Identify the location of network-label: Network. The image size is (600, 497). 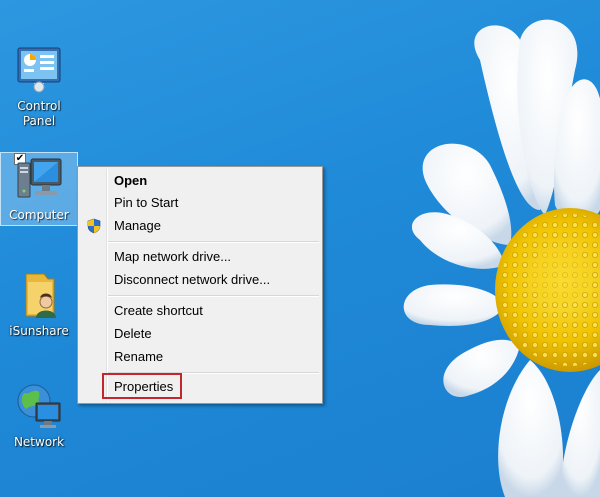
(39, 442).